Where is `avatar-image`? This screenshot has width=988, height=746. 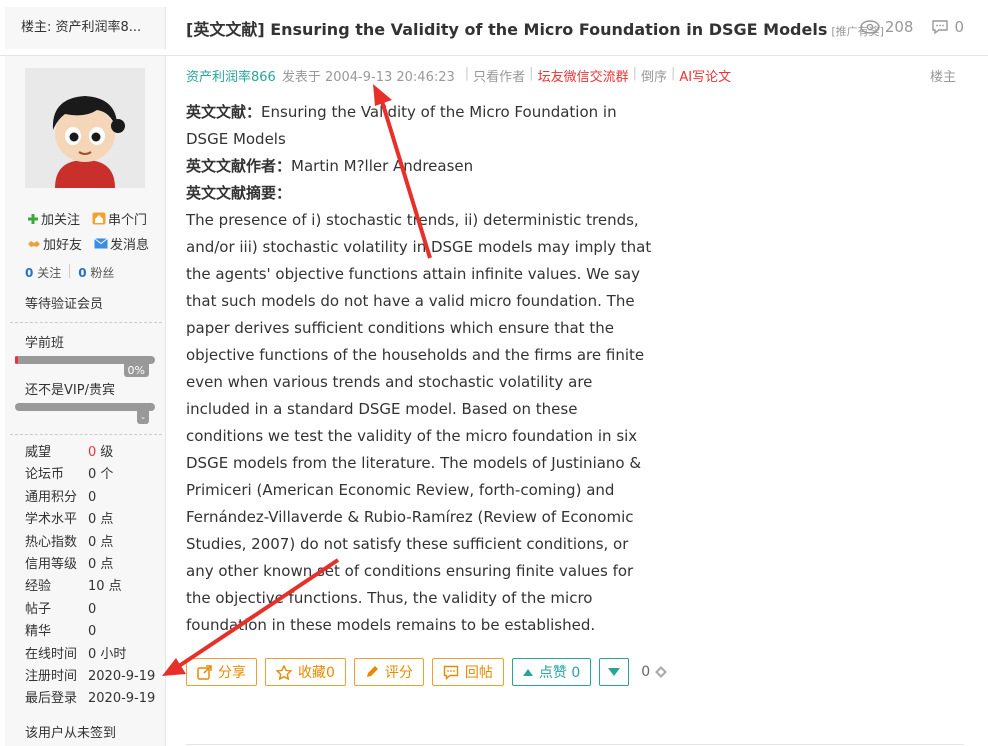 avatar-image is located at coordinates (85, 128).